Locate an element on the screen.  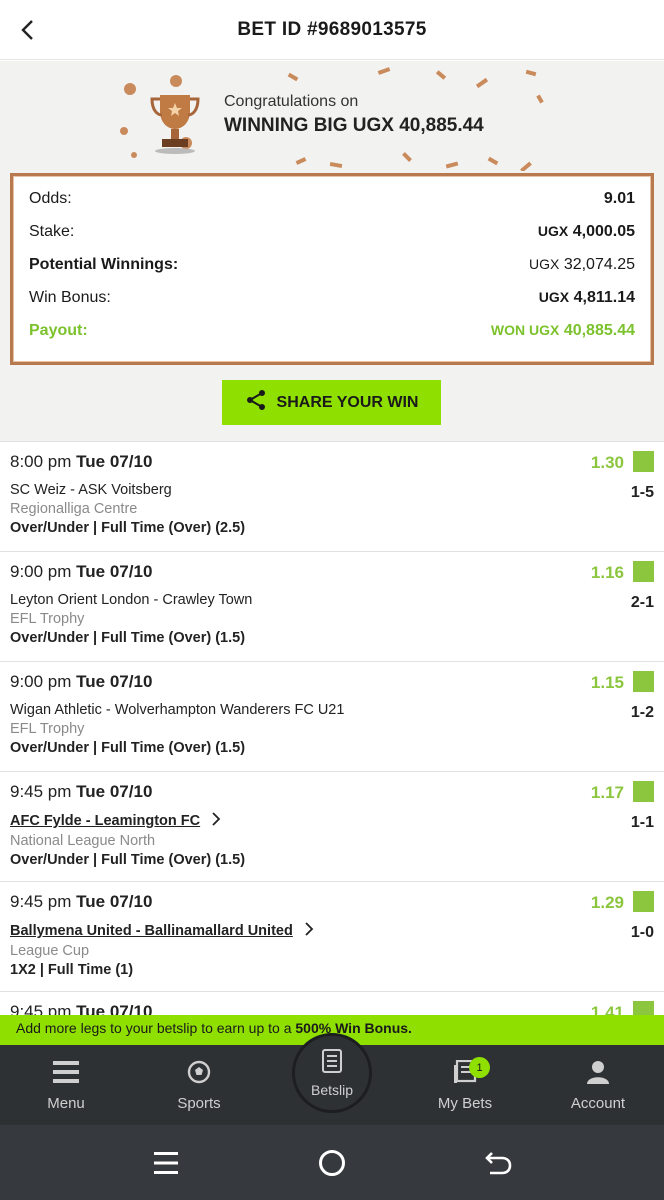
my-bets-badge: 1 is located at coordinates (479, 1067).